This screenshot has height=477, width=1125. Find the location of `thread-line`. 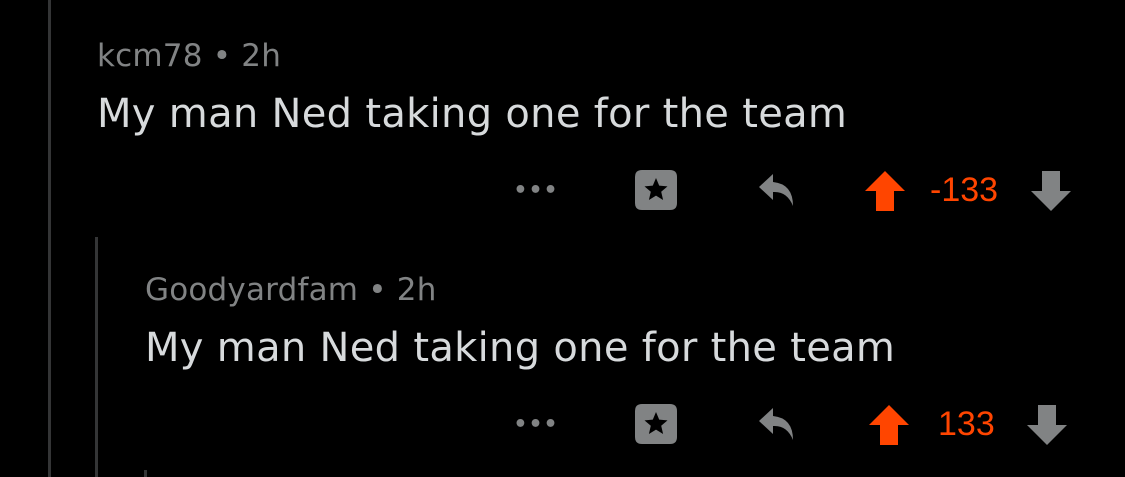

thread-line is located at coordinates (145, 473).